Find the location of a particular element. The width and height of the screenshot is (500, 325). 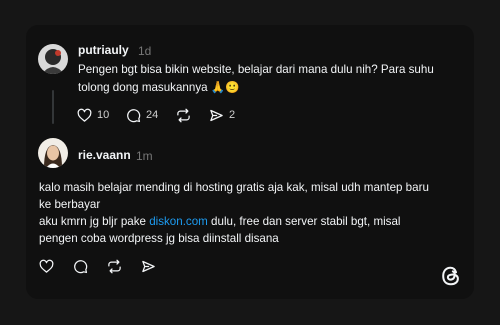

post-time: 1d is located at coordinates (145, 51).